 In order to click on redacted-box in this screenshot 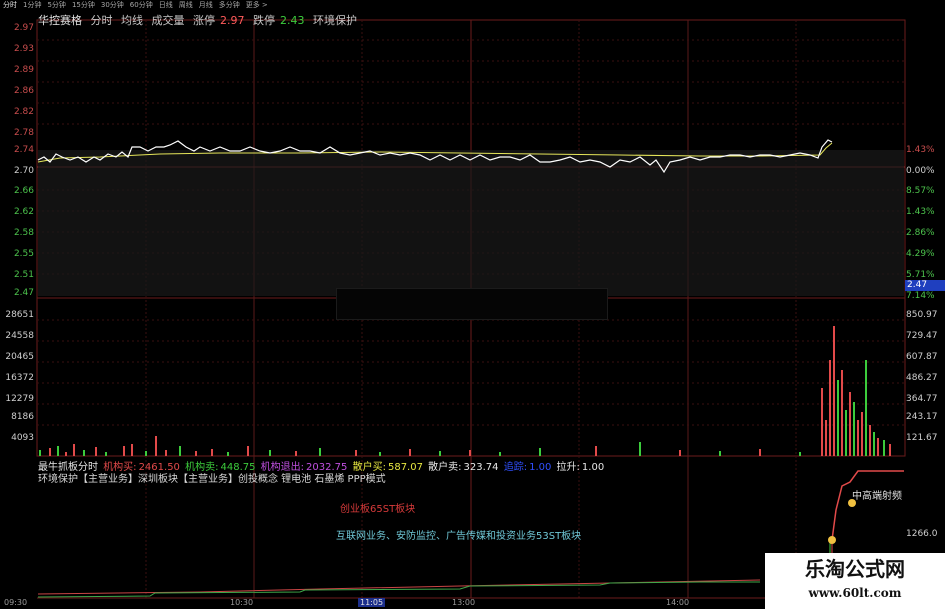, I will do `click(472, 304)`.